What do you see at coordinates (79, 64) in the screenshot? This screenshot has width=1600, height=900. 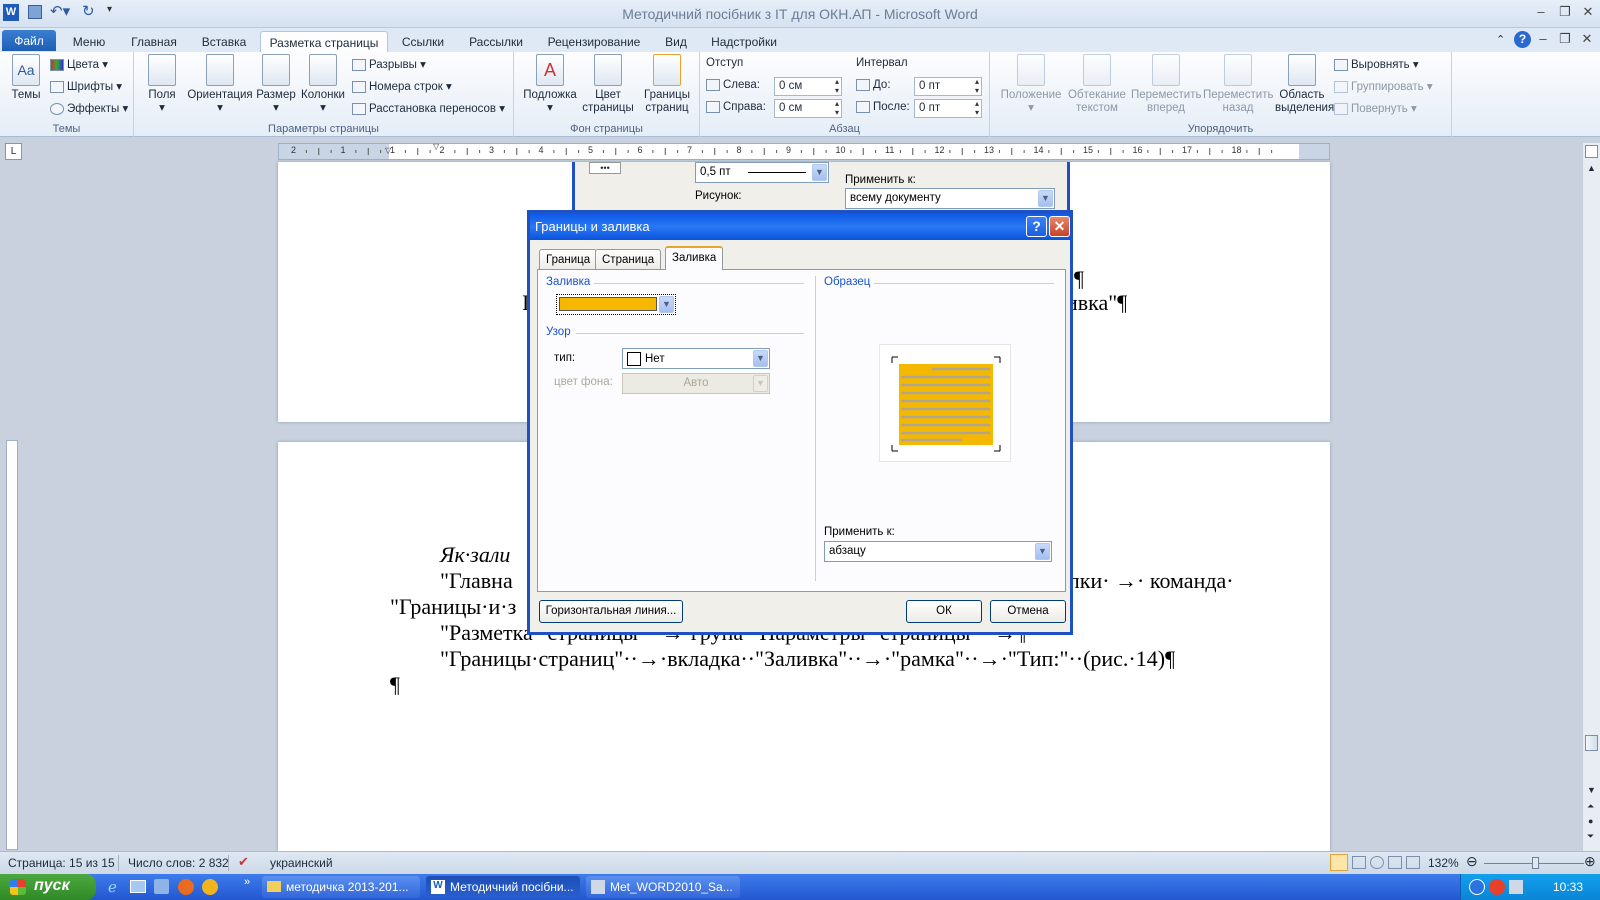 I see `colors-button: Цвета ▾` at bounding box center [79, 64].